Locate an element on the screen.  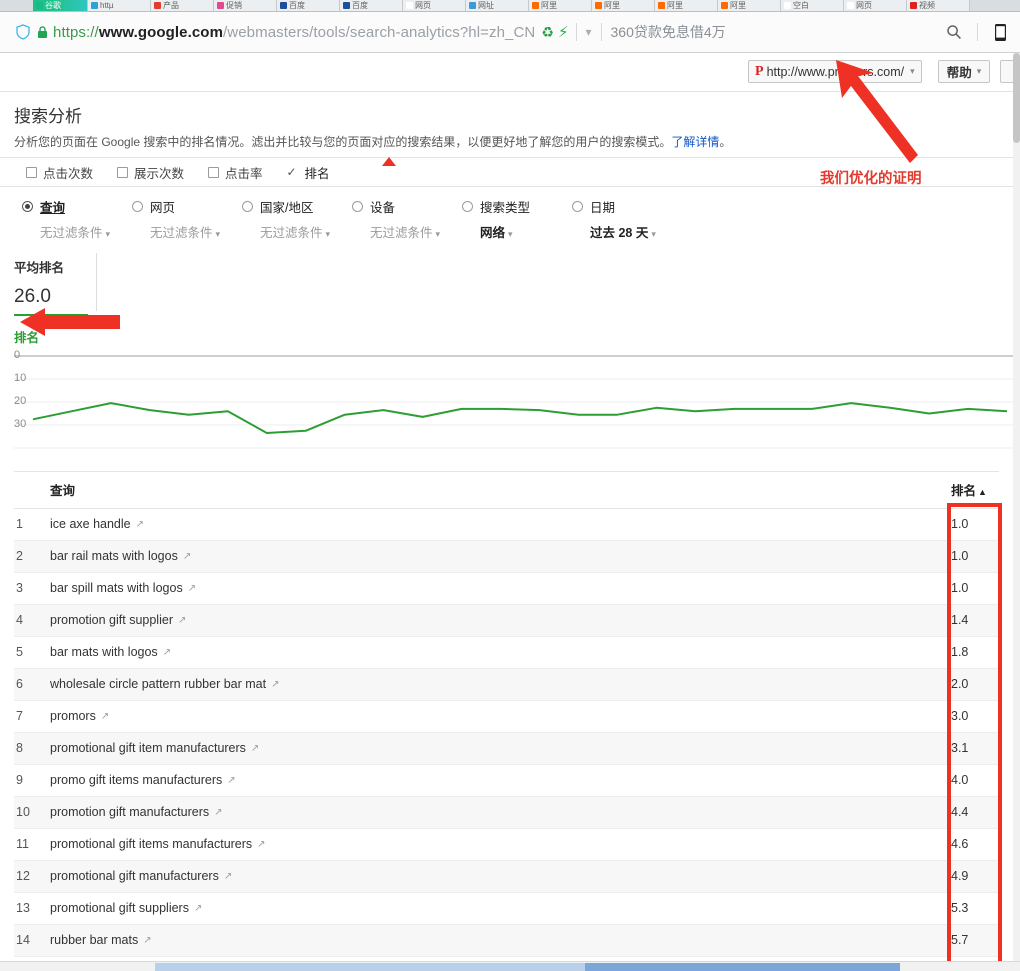
row-query-cell: rubber bar mats ↗ is located at coordinates (496, 940).